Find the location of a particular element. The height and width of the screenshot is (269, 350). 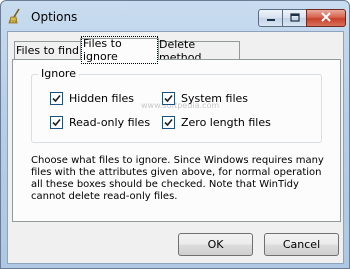

maximize-icon is located at coordinates (294, 18).